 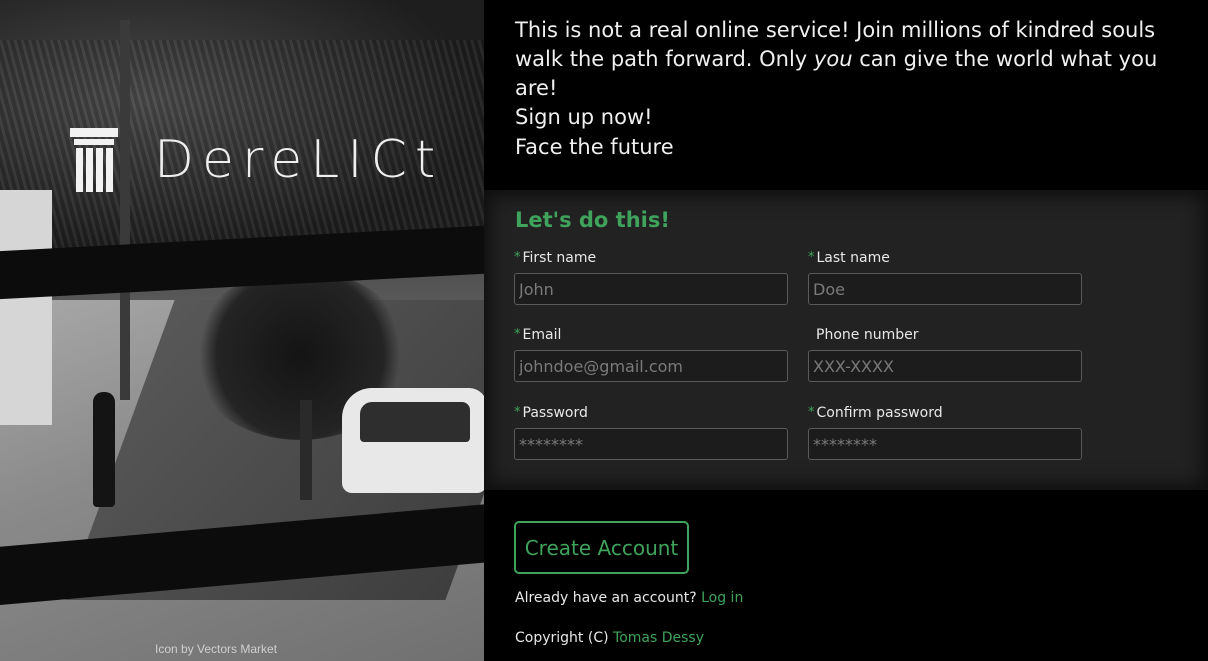 I want to click on login-prompt: Already have an account? Log in, so click(x=629, y=598).